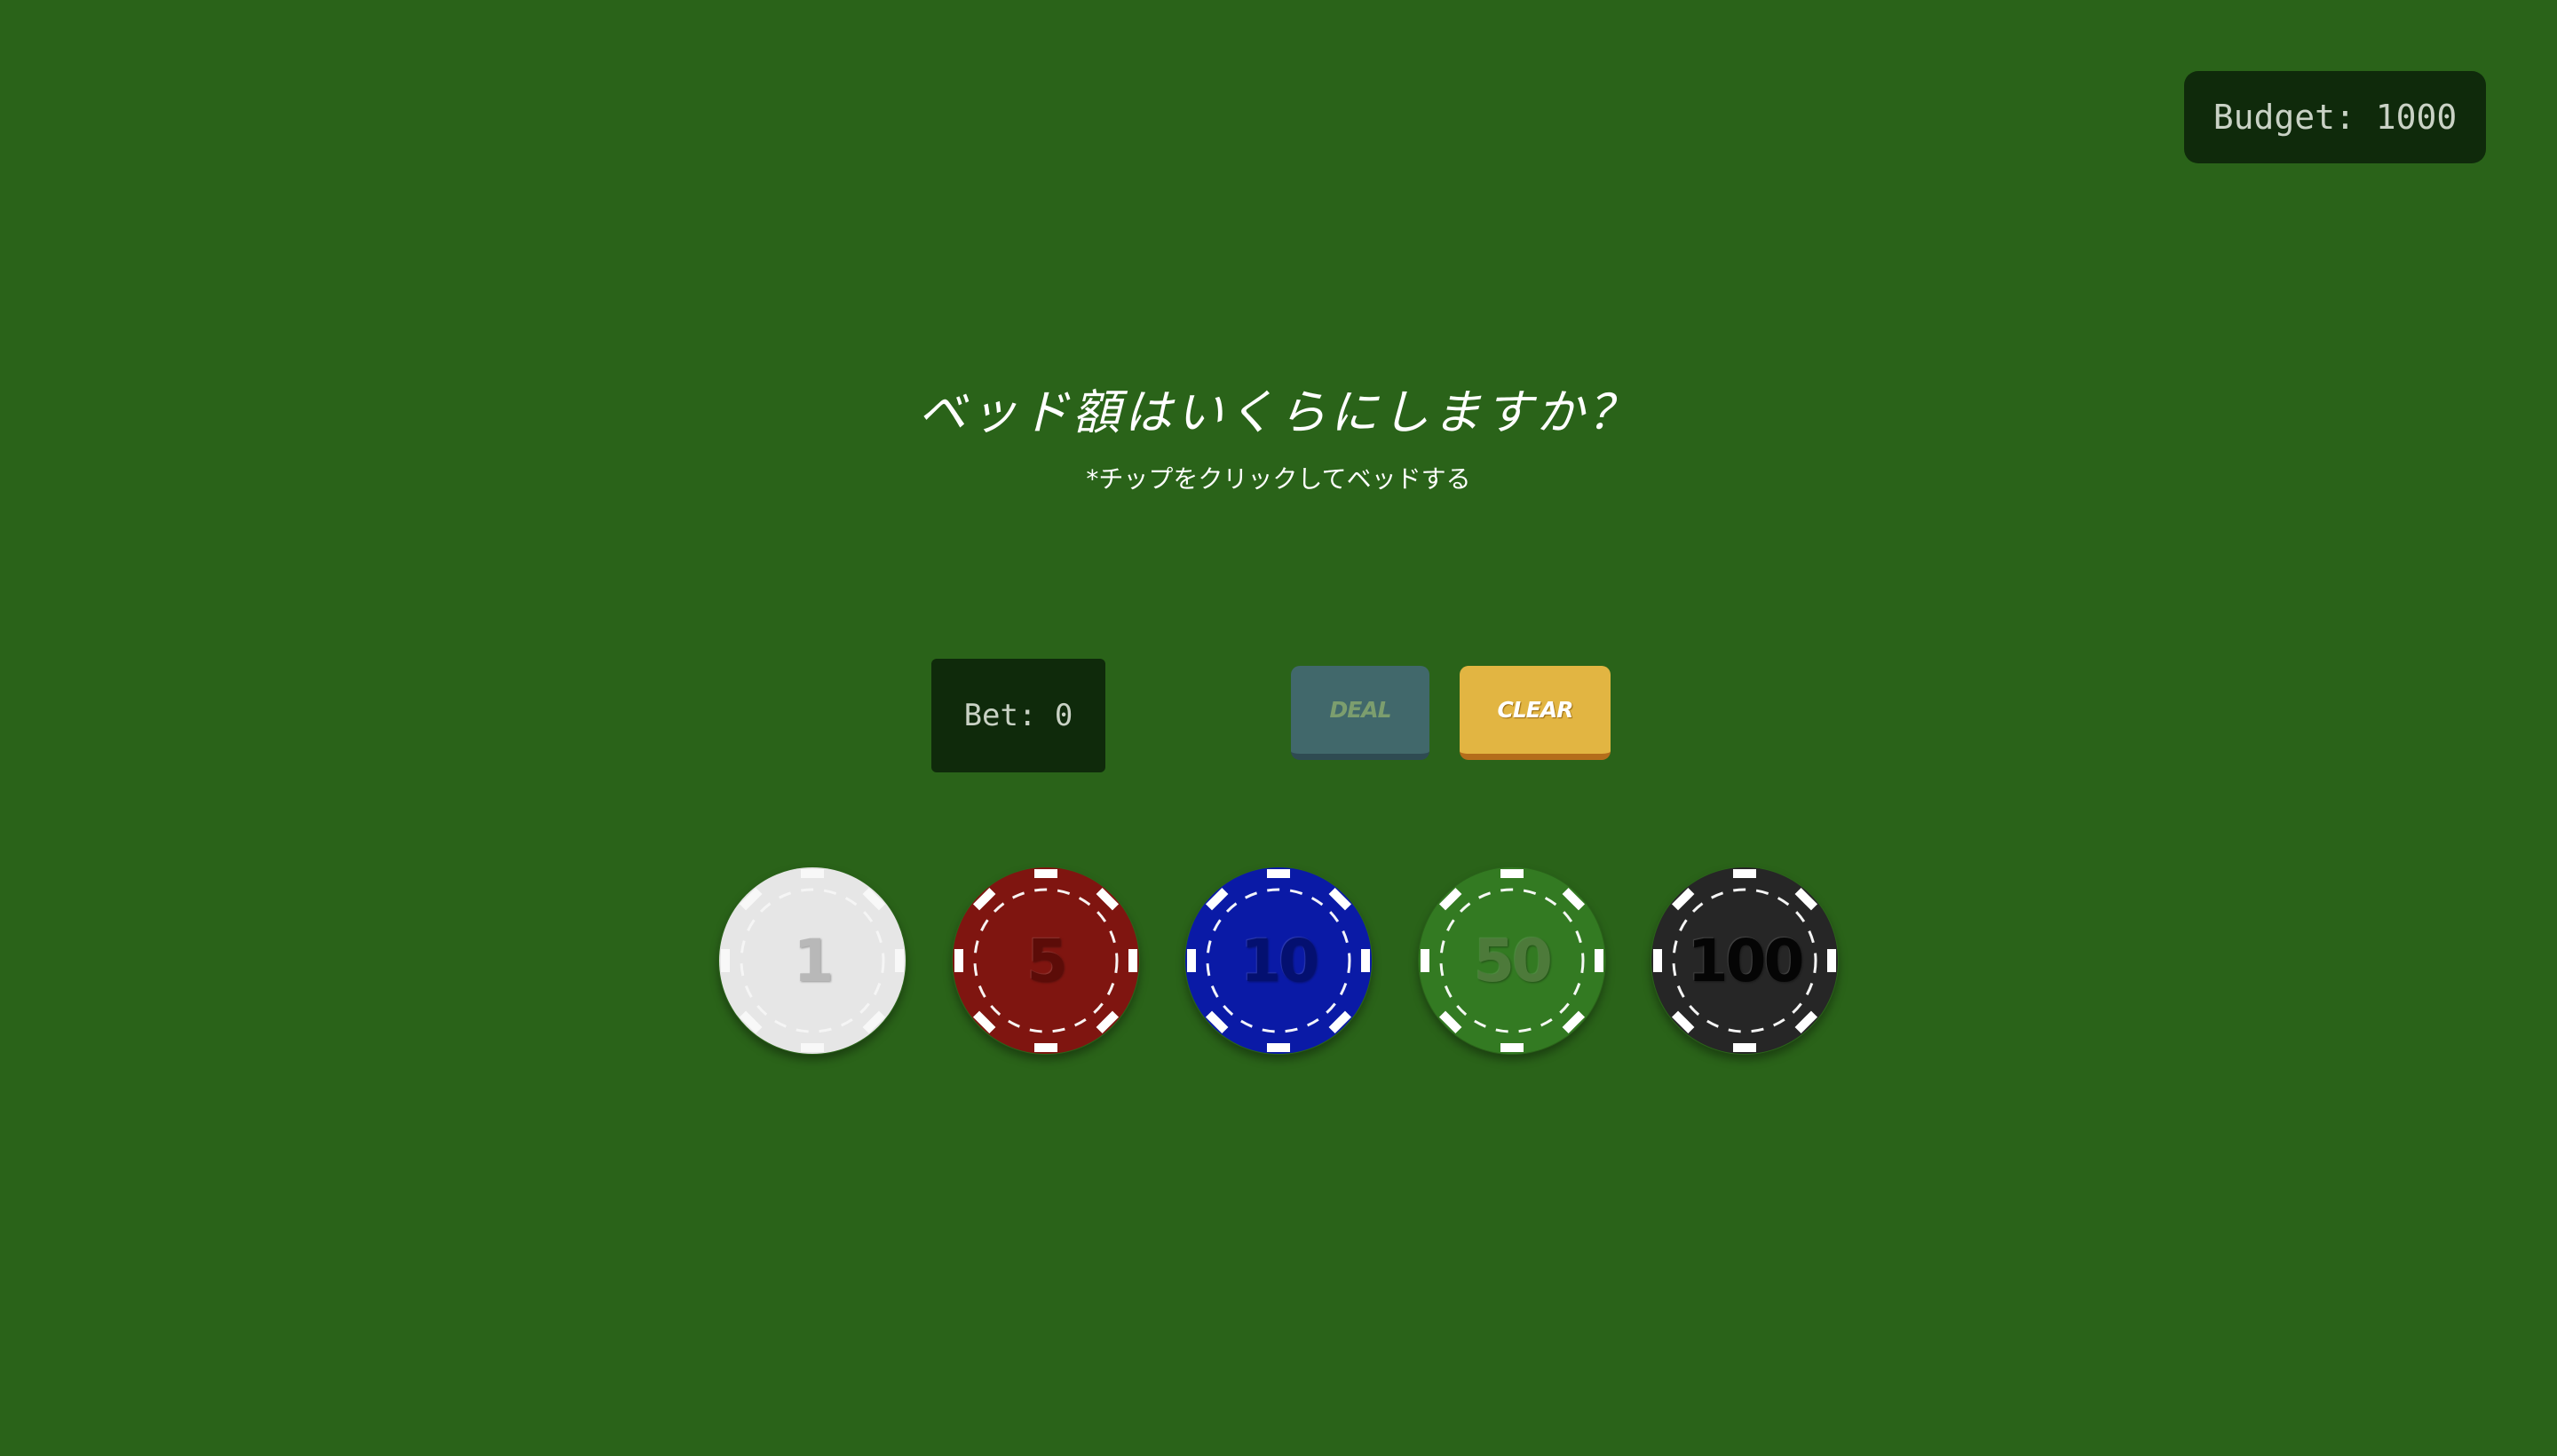 This screenshot has height=1456, width=2557. I want to click on chip-5: 5, so click(1046, 960).